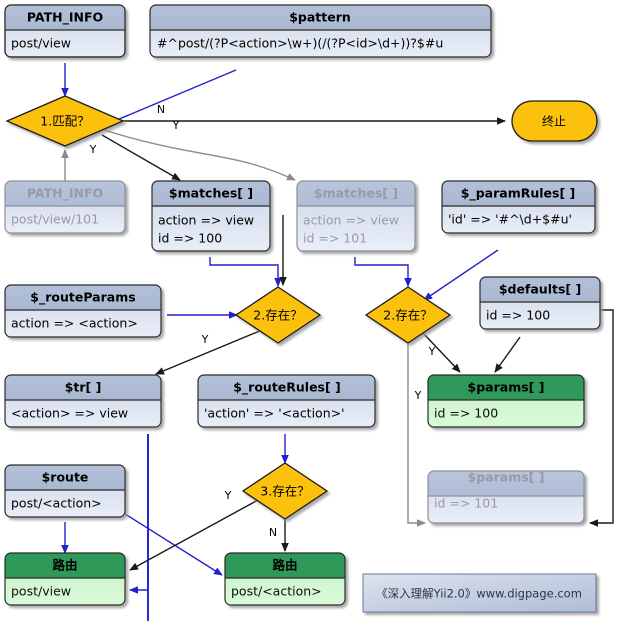 The image size is (621, 621). Describe the element at coordinates (506, 387) in the screenshot. I see `node-params-main-title: $params[ ]` at that location.